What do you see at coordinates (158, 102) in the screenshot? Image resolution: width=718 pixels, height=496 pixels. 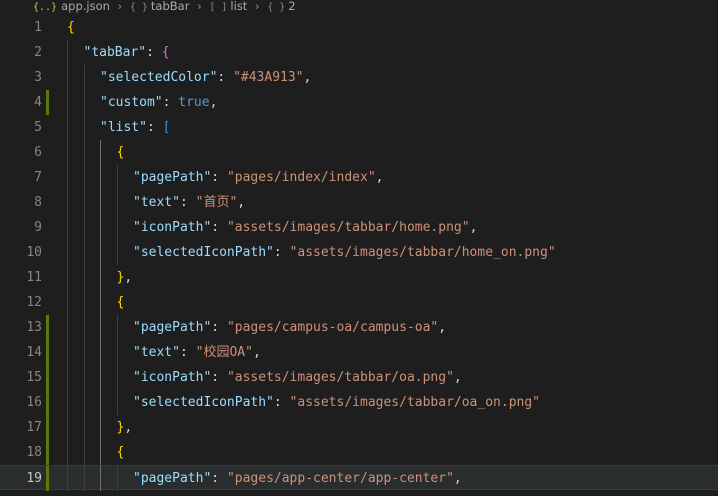 I see `code-text: "custom": true,` at bounding box center [158, 102].